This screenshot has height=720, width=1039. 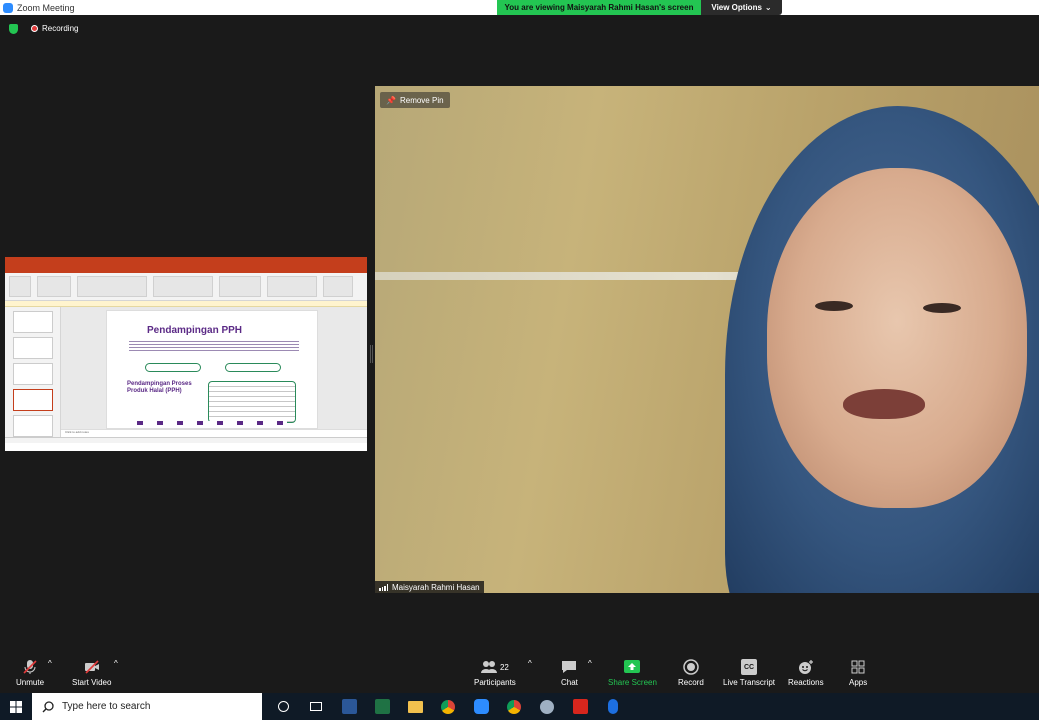 I want to click on slide-bullet-box, so click(x=252, y=402).